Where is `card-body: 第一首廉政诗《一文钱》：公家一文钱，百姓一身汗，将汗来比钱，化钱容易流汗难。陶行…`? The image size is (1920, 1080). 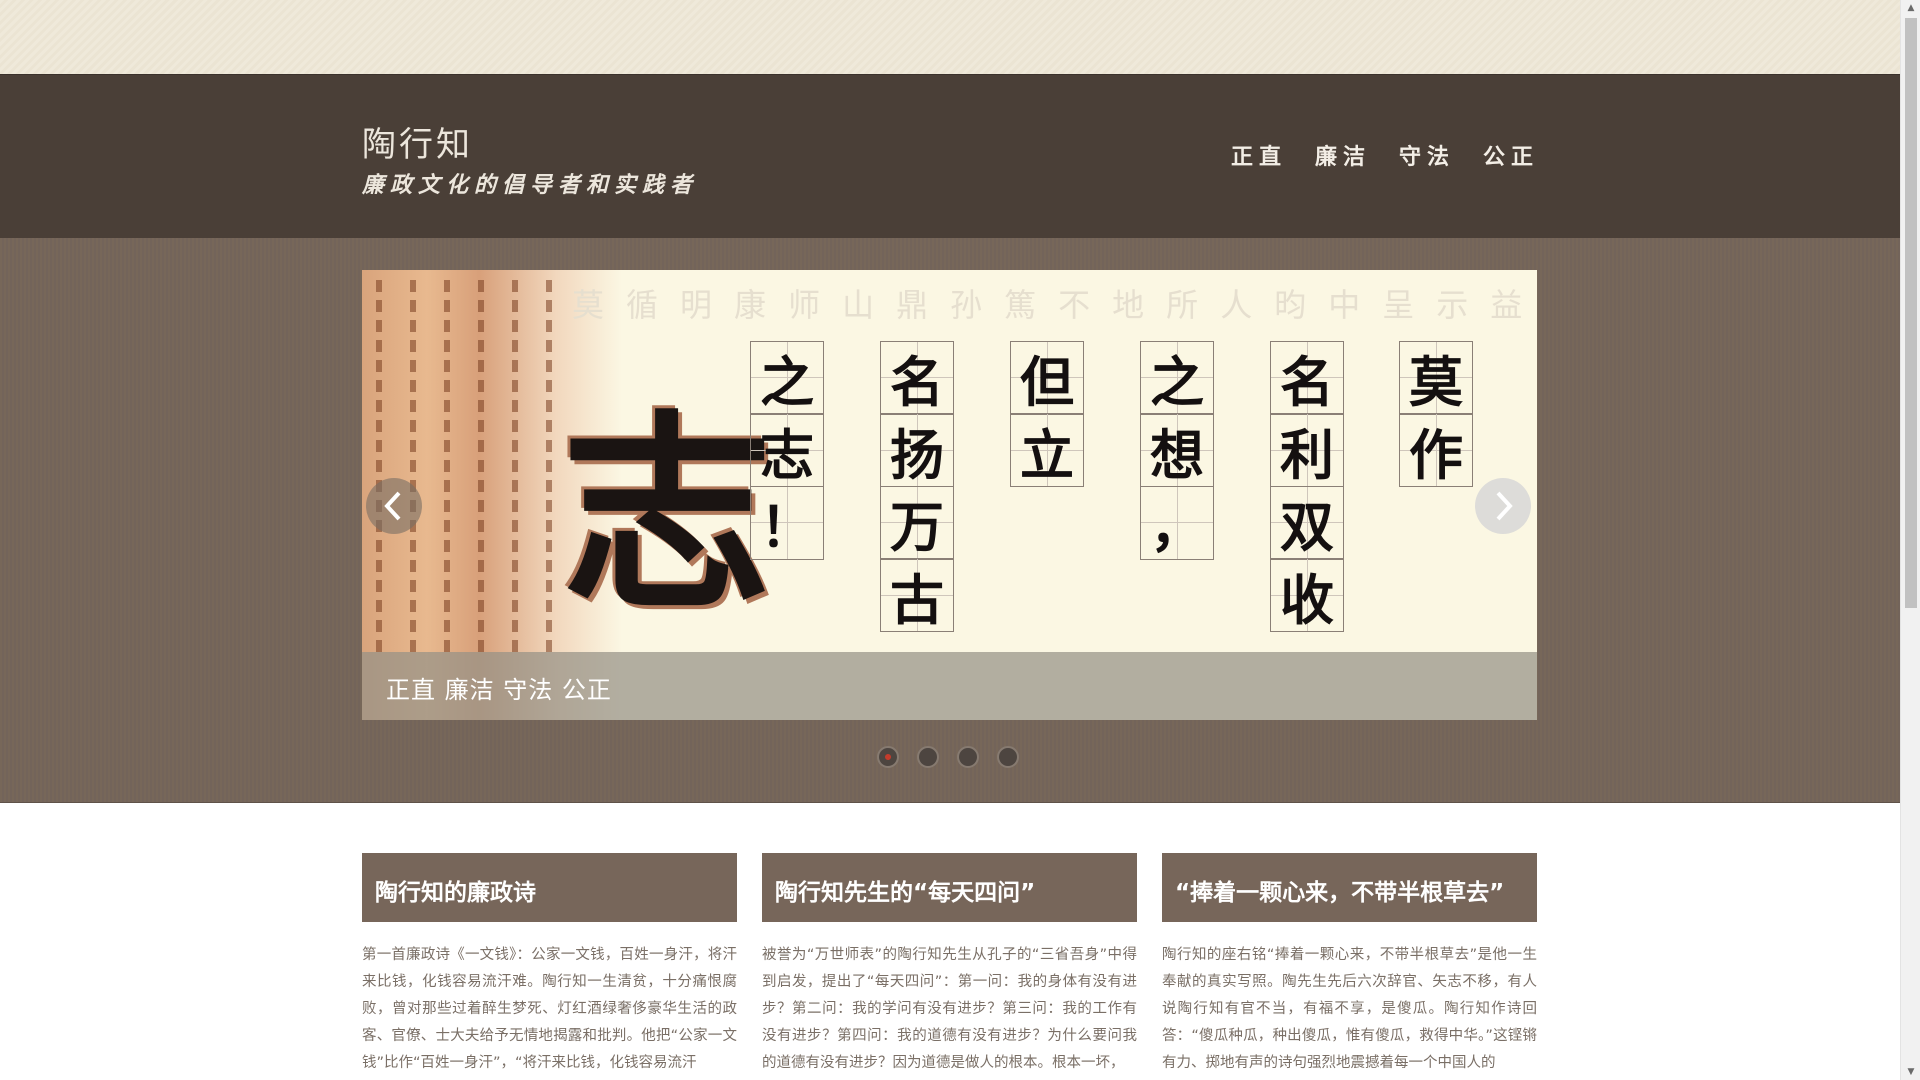
card-body: 第一首廉政诗《一文钱》：公家一文钱，百姓一身汗，将汗来比钱，化钱容易流汗难。陶行… is located at coordinates (549, 1009).